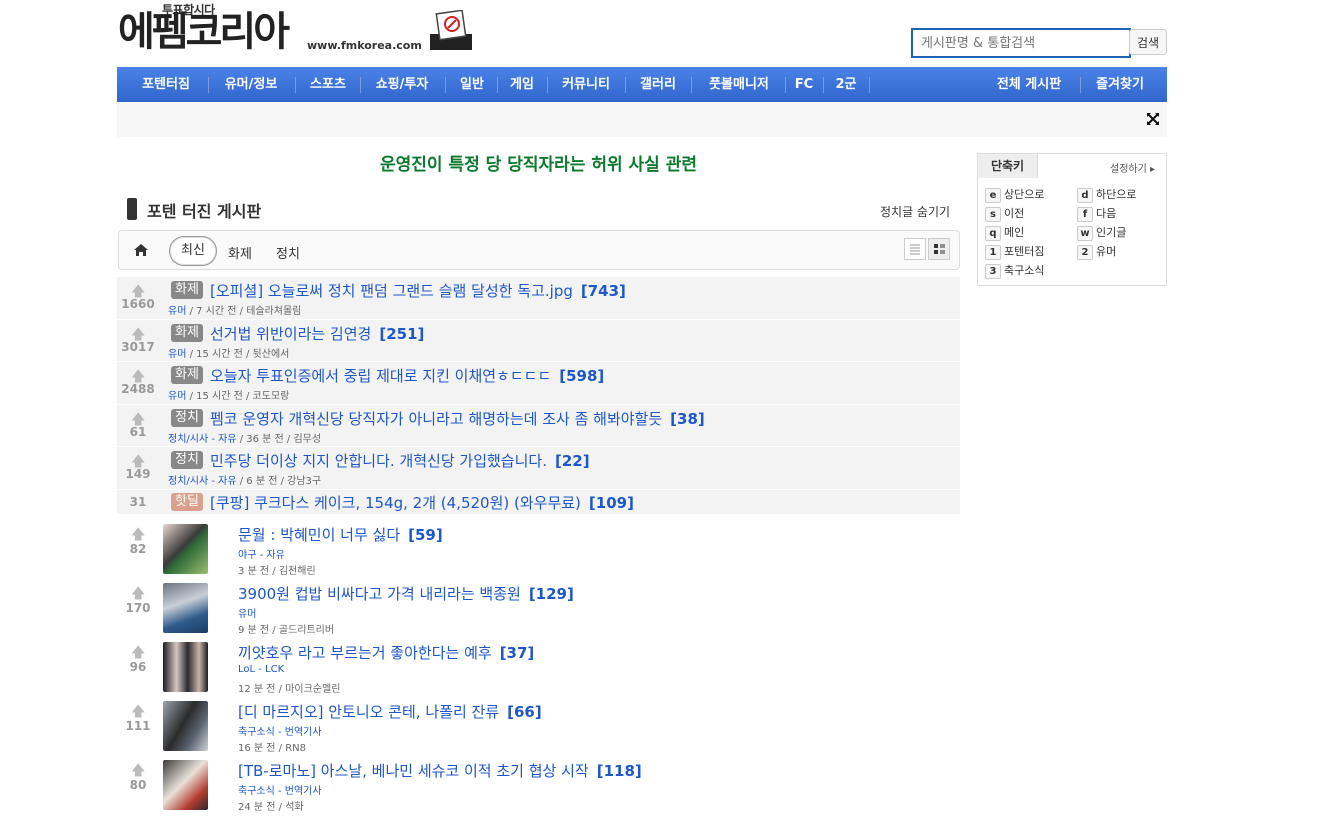 This screenshot has height=819, width=1325. What do you see at coordinates (611, 502) in the screenshot?
I see `comment-count: [109]` at bounding box center [611, 502].